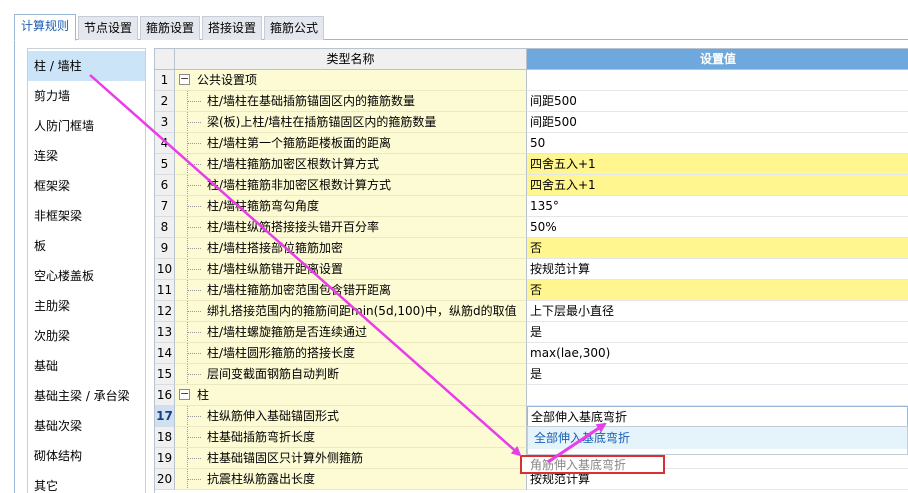 Image resolution: width=908 pixels, height=493 pixels. What do you see at coordinates (86, 126) in the screenshot?
I see `sidebar-item-civil-defense-door-wall: 人防门框墙` at bounding box center [86, 126].